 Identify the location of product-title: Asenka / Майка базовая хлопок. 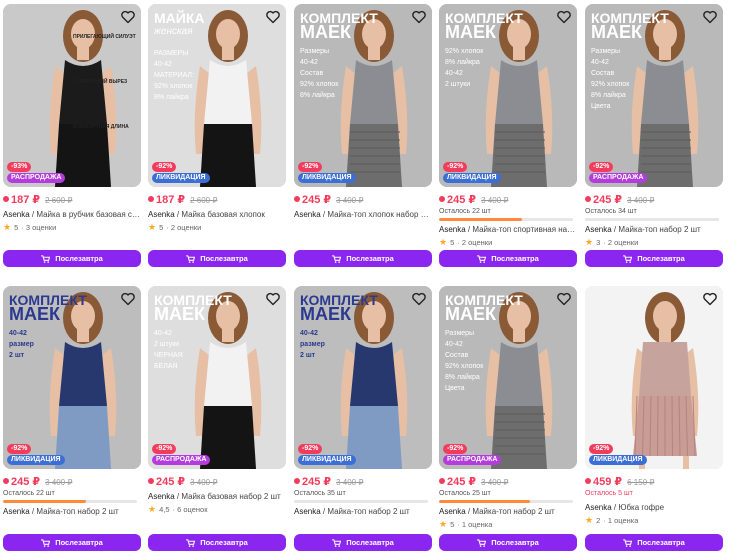
(217, 214).